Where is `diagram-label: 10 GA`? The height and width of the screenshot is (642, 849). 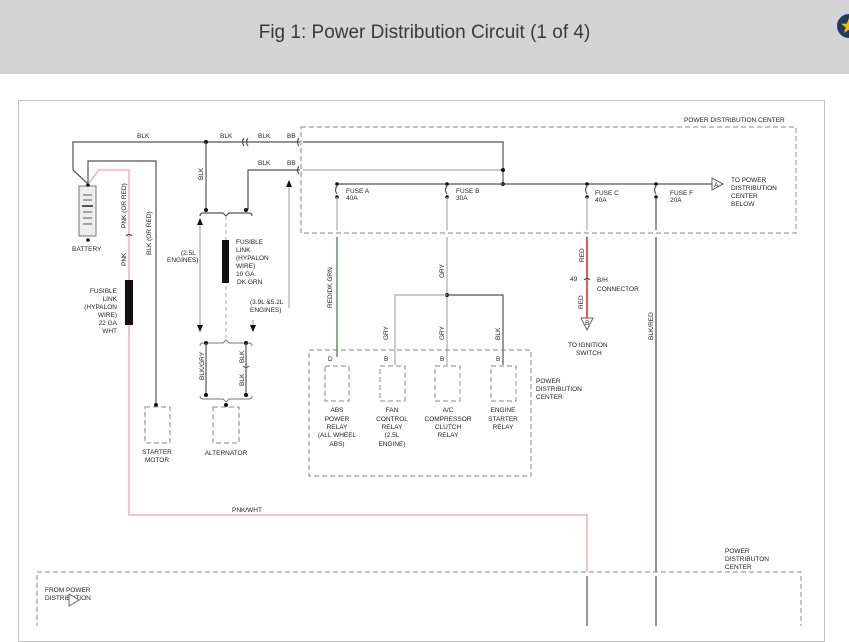 diagram-label: 10 GA is located at coordinates (245, 274).